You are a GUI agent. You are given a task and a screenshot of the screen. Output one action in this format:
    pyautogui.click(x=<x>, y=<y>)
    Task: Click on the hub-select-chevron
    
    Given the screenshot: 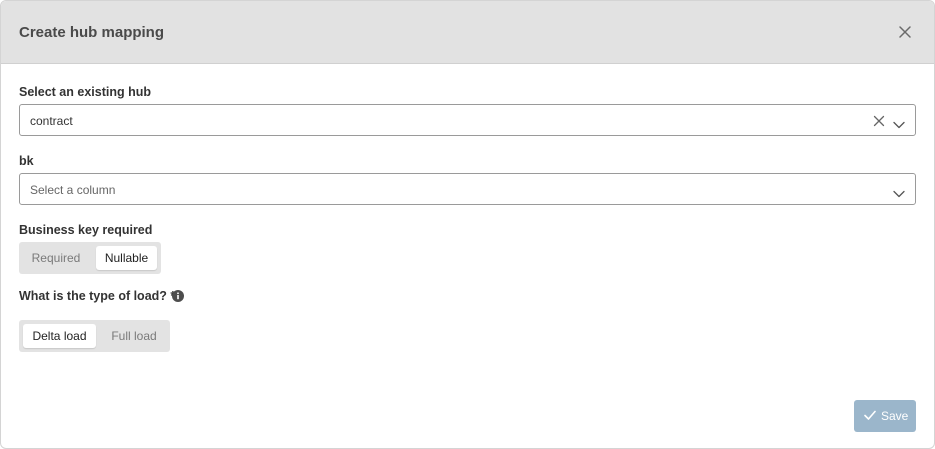 What is the action you would take?
    pyautogui.click(x=899, y=122)
    